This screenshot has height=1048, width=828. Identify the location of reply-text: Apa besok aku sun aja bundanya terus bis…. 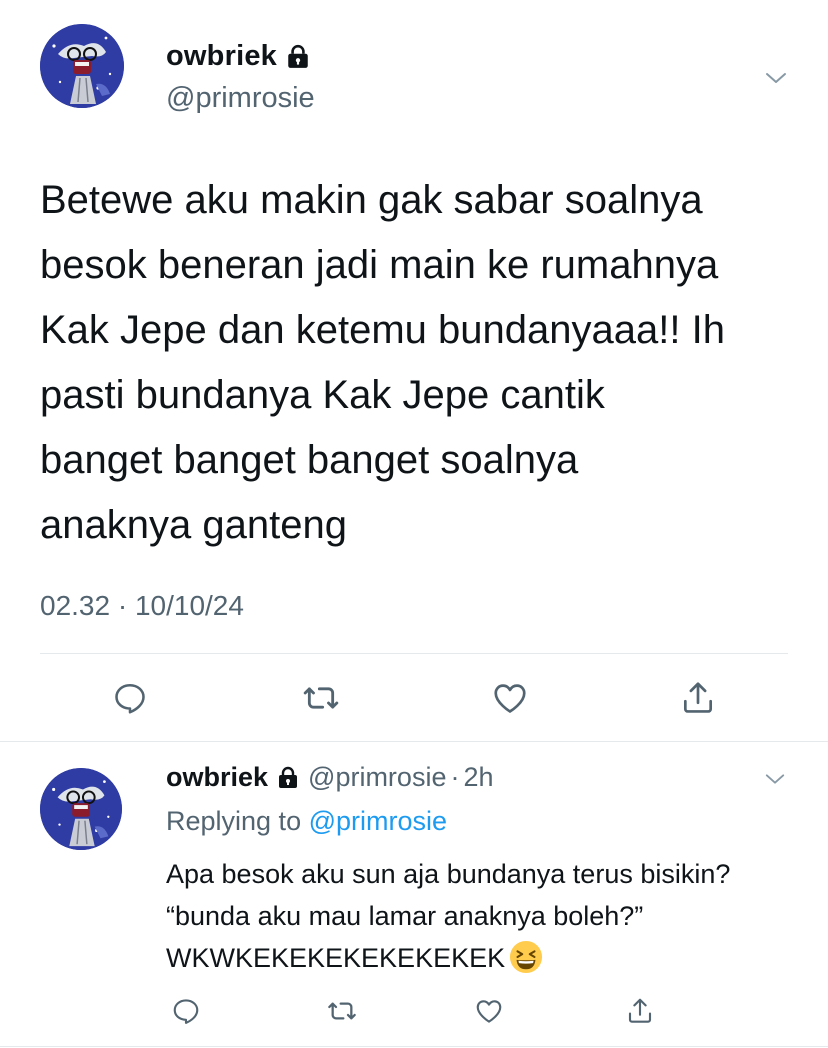
(448, 916).